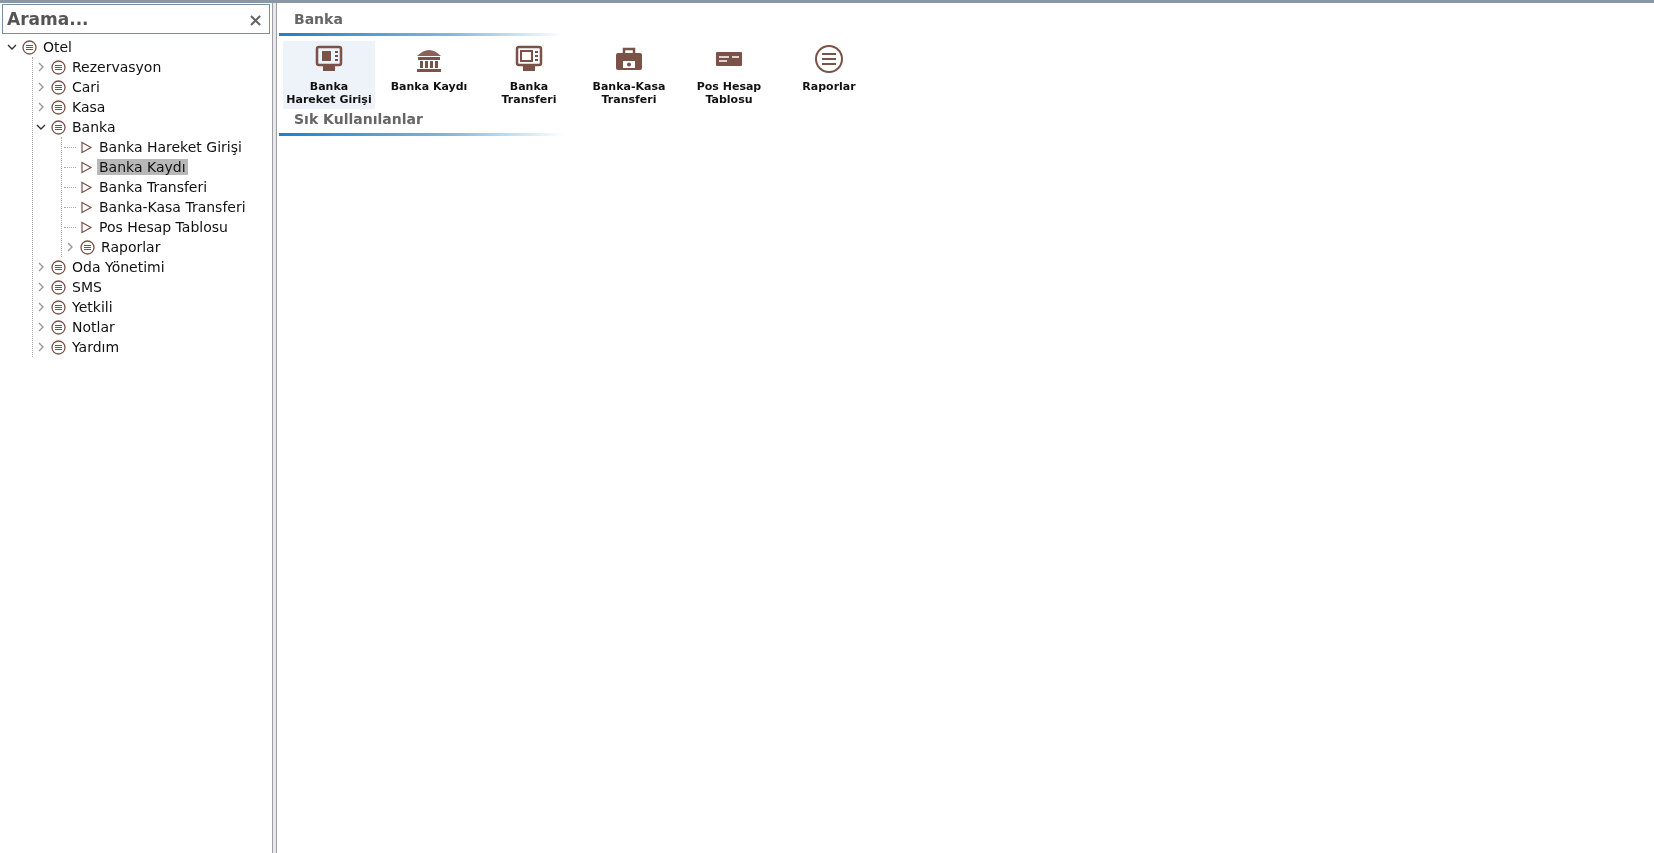 The image size is (1654, 853). I want to click on tree-item: Otel, so click(57, 47).